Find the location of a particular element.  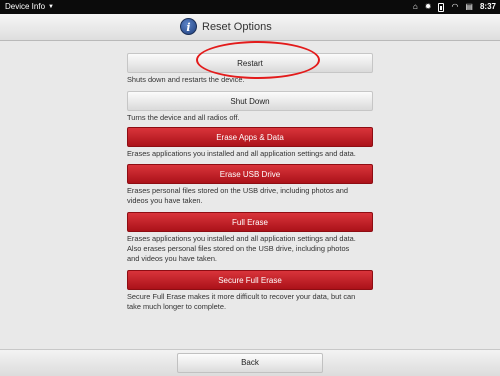

description-line: take much longer to complete. is located at coordinates (177, 306).